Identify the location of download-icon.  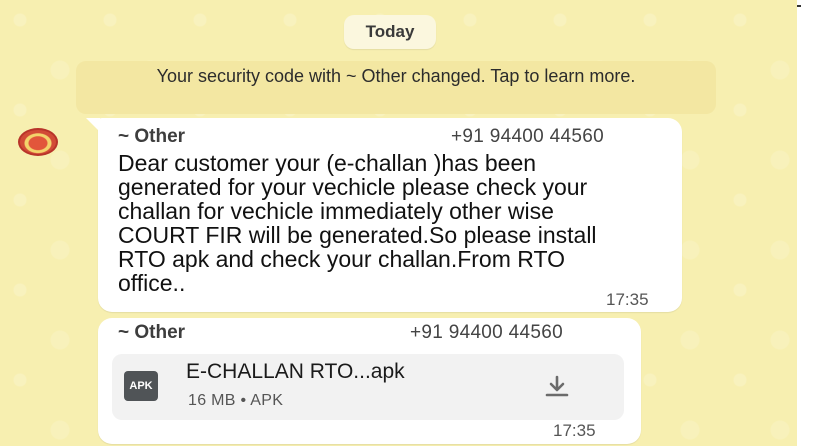
(557, 387).